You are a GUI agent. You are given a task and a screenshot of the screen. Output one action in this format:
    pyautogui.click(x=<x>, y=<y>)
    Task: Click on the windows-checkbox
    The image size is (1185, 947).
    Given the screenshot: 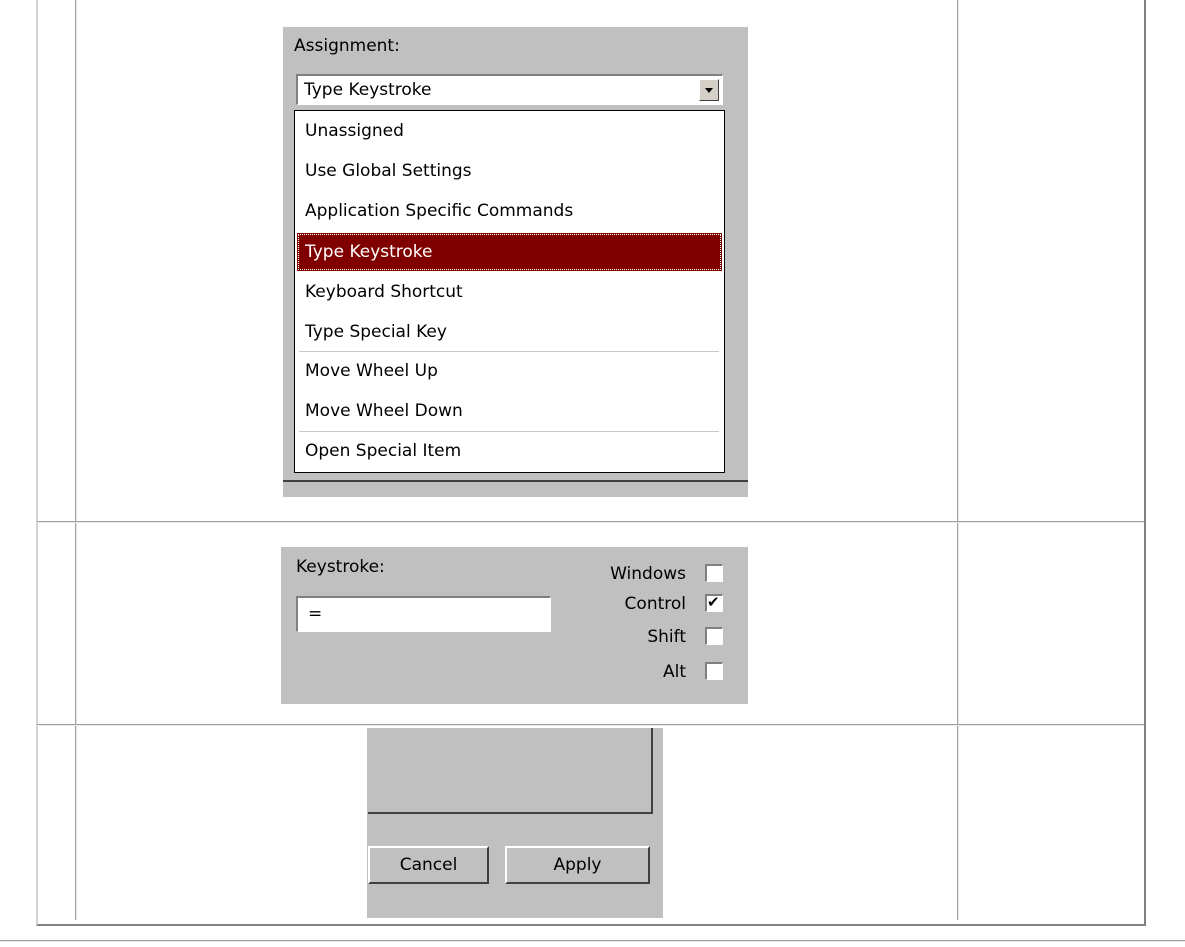 What is the action you would take?
    pyautogui.click(x=714, y=573)
    